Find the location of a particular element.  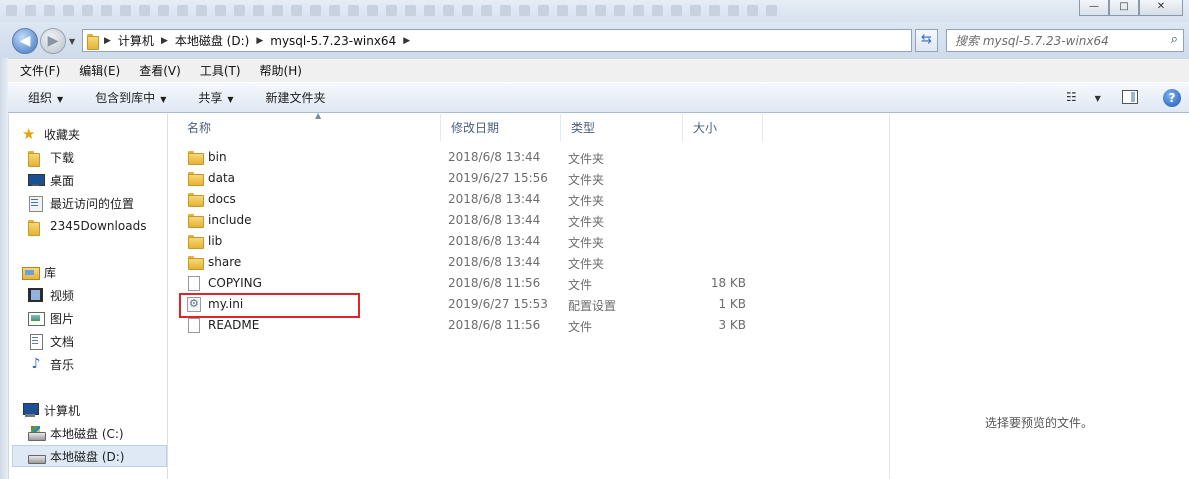

sidebar-label: 2345Downloads is located at coordinates (98, 226).